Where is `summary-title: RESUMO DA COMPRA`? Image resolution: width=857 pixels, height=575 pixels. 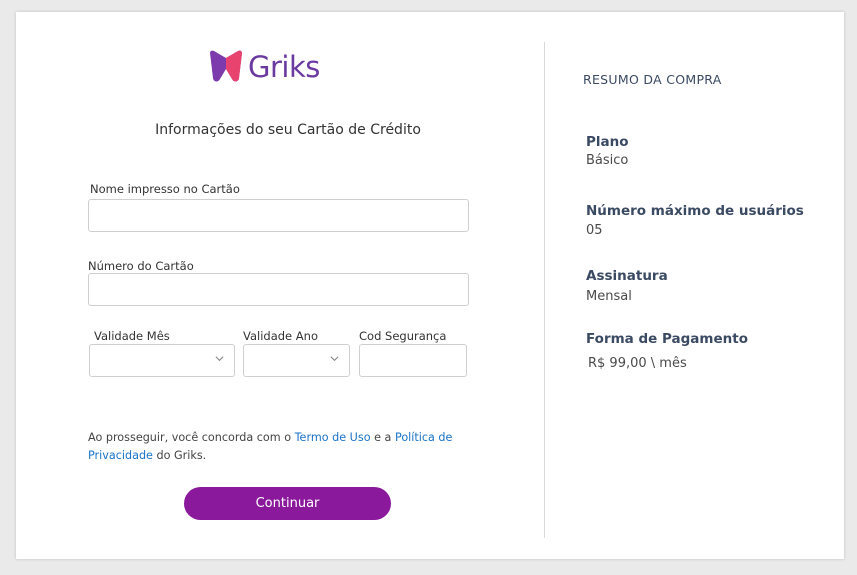
summary-title: RESUMO DA COMPRA is located at coordinates (652, 79).